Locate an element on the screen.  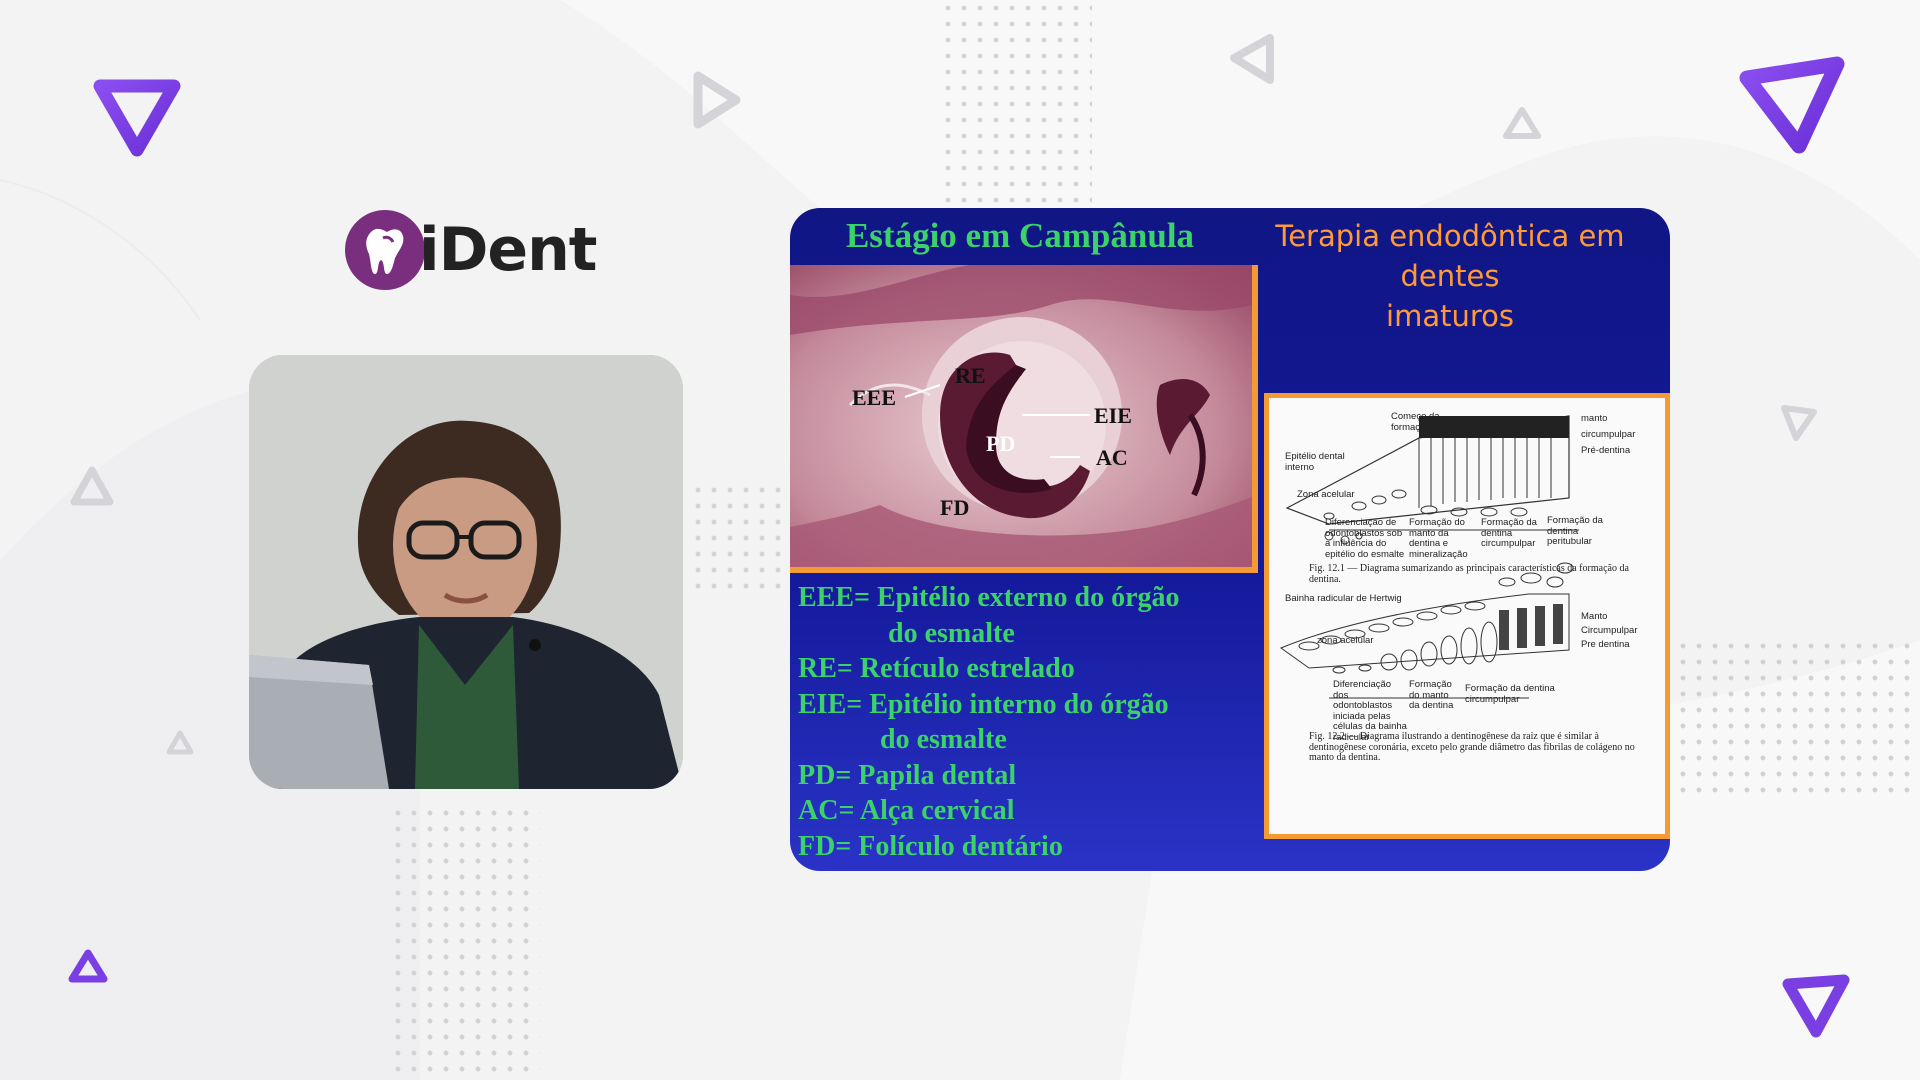
diagram-label: Formação do manto da dentina is located at coordinates (1431, 695).